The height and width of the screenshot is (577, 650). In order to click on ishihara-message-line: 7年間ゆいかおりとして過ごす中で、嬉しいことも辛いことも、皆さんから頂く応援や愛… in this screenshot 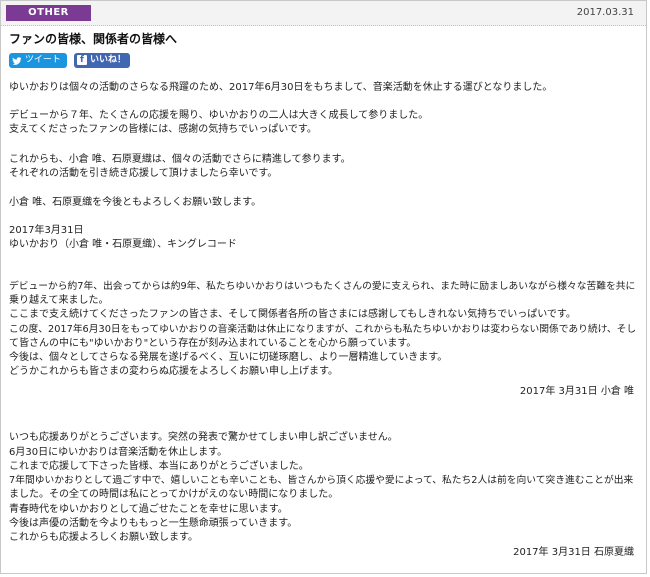, I will do `click(321, 480)`.